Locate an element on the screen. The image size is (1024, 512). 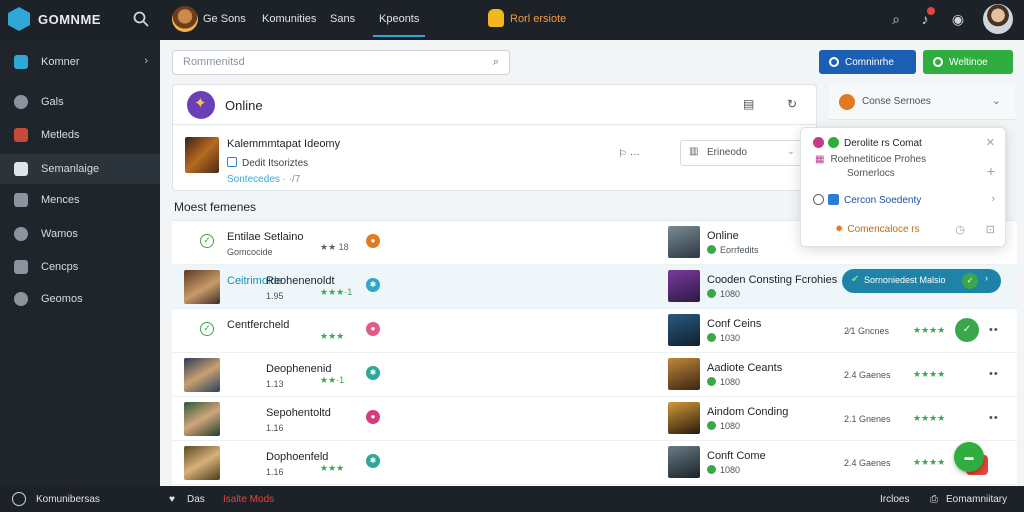
secondary-button: Weltinoe is located at coordinates (968, 62).